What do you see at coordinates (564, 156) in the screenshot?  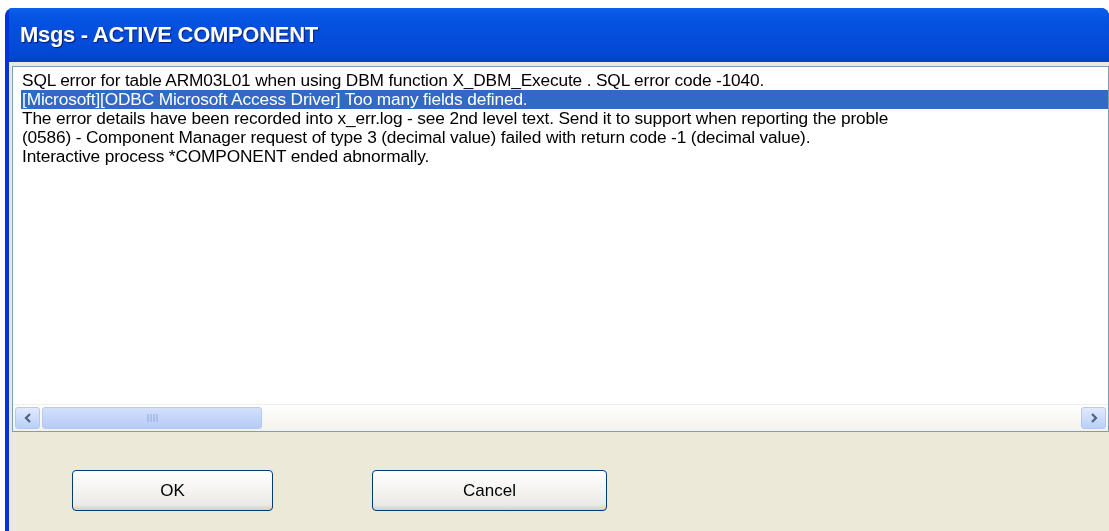 I see `message-line: Interactive process *COMPONENT ended abnormally.` at bounding box center [564, 156].